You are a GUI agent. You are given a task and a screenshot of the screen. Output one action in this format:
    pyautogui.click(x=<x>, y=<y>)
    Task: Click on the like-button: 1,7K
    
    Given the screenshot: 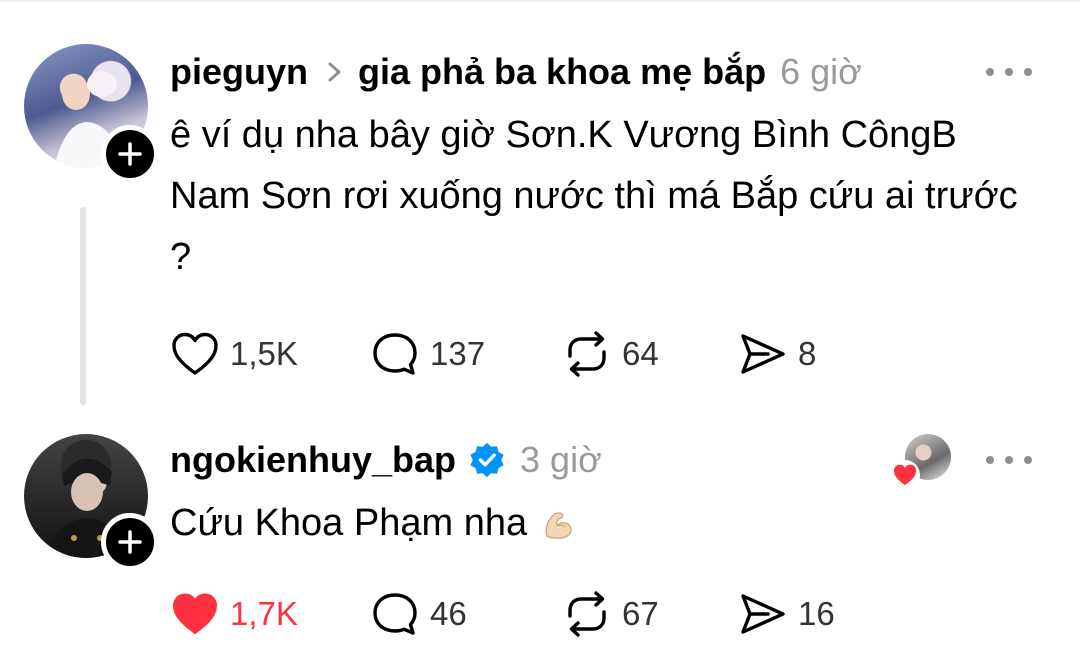 What is the action you would take?
    pyautogui.click(x=270, y=614)
    